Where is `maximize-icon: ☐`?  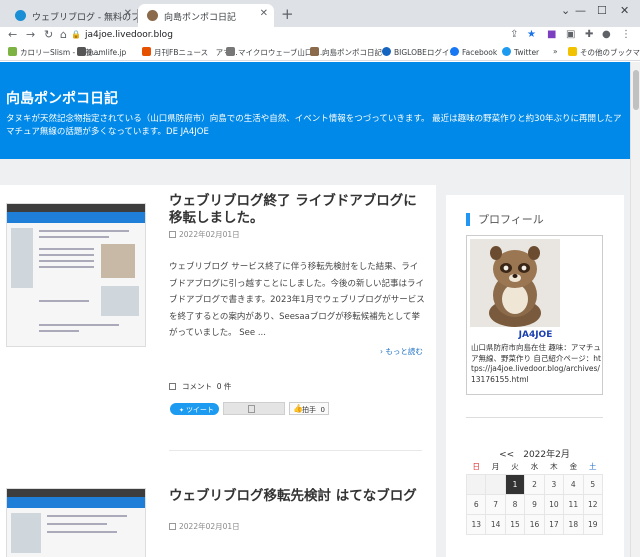
maximize-icon: ☐ is located at coordinates (602, 10).